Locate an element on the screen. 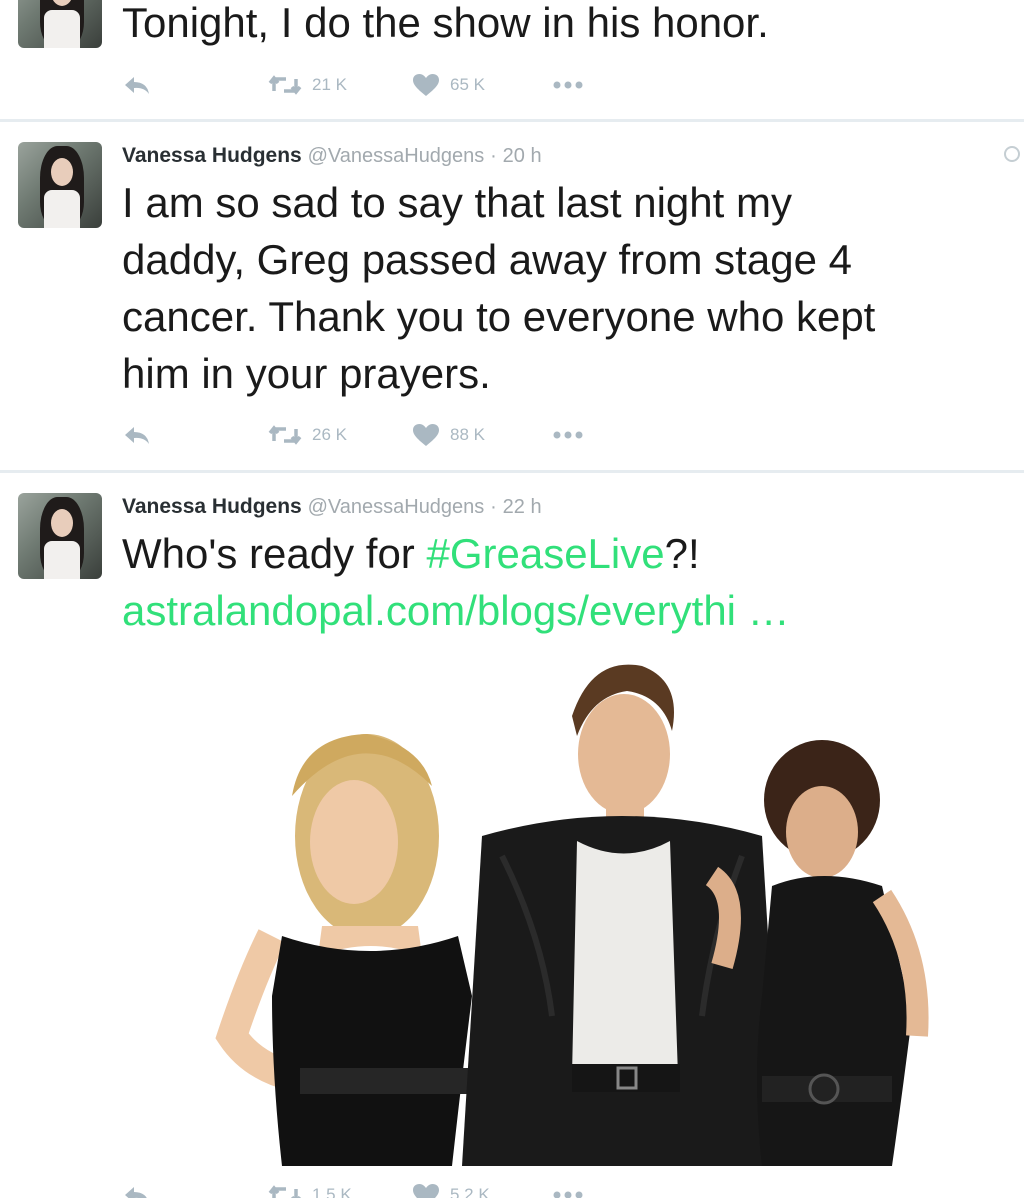 The width and height of the screenshot is (1024, 1198). like-button: 88 K is located at coordinates (448, 435).